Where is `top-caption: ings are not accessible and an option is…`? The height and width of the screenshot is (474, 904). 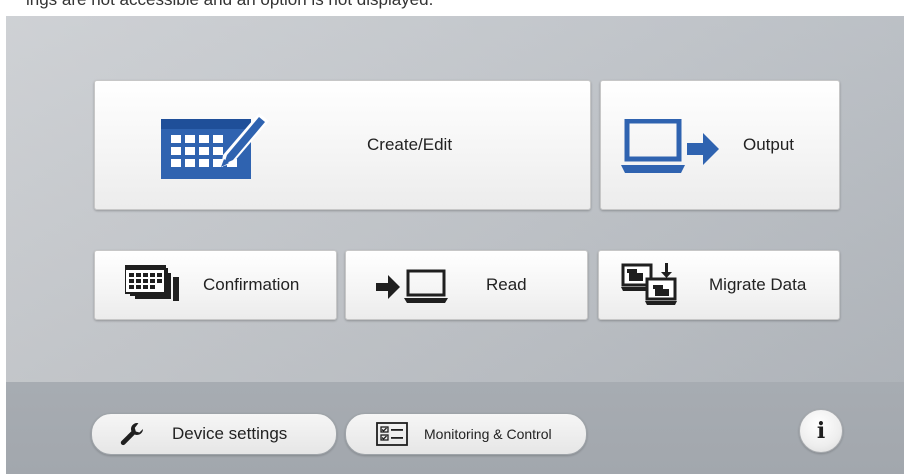
top-caption: ings are not accessible and an option is… is located at coordinates (229, 5).